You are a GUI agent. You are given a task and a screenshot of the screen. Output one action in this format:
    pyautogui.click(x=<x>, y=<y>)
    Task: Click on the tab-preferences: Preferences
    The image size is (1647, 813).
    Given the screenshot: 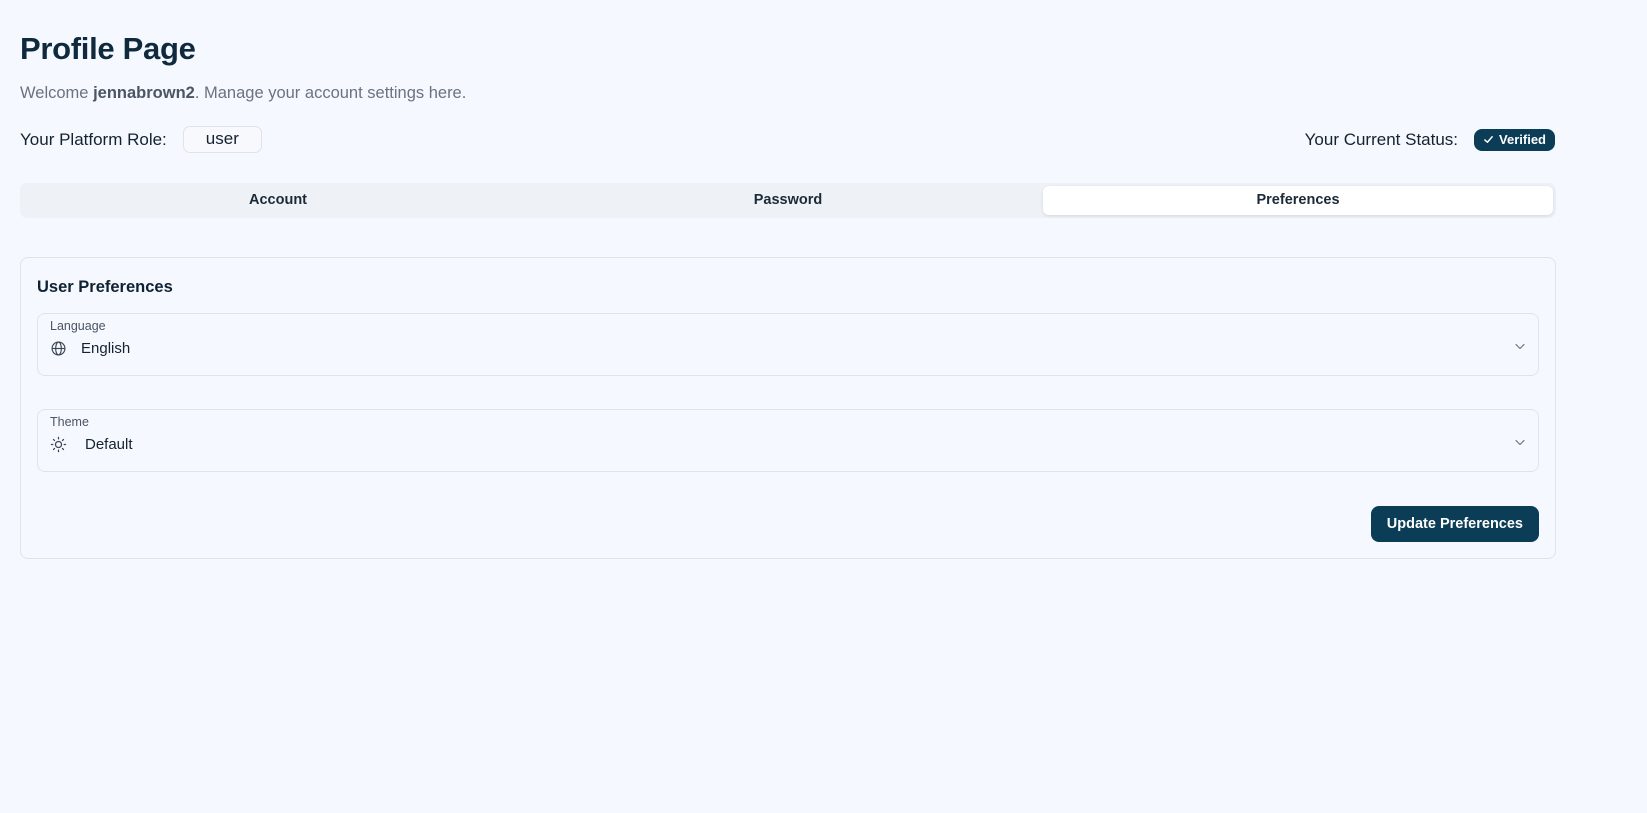 What is the action you would take?
    pyautogui.click(x=1298, y=200)
    